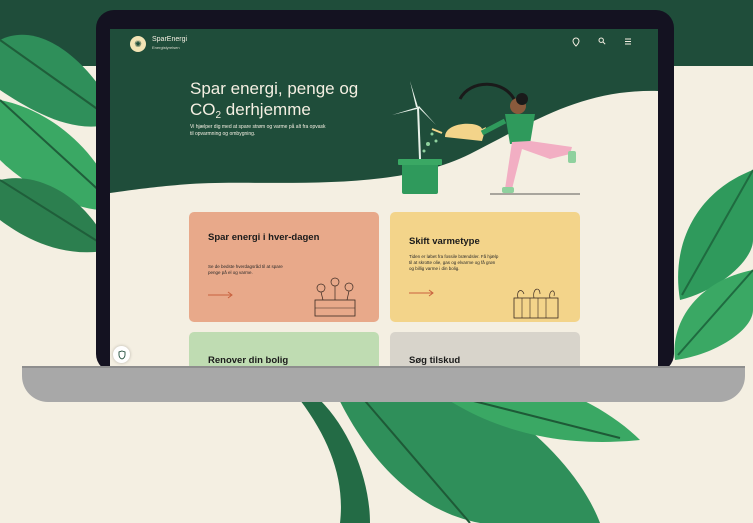 The width and height of the screenshot is (753, 523). I want to click on hero-title: Spar energi, penge og CO2 derhjemme, so click(285, 99).